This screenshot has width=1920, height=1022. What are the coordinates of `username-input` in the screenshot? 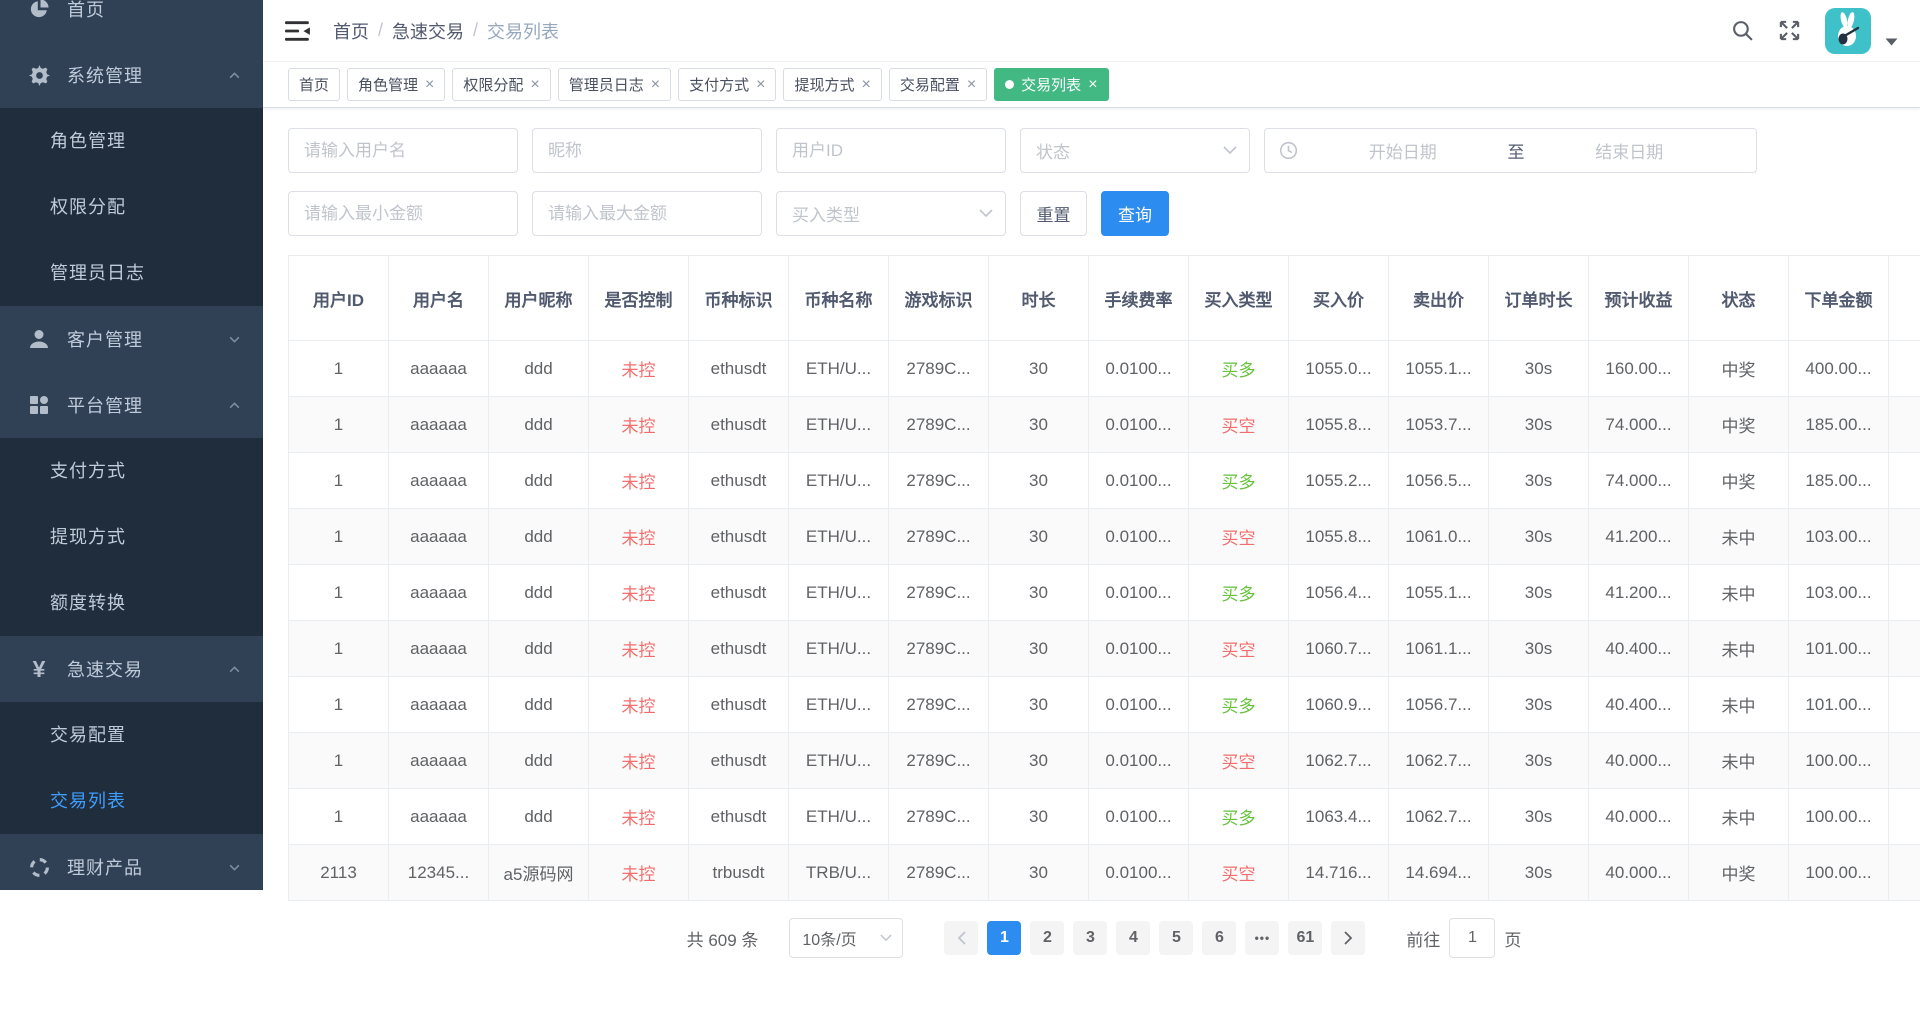 It's located at (403, 150).